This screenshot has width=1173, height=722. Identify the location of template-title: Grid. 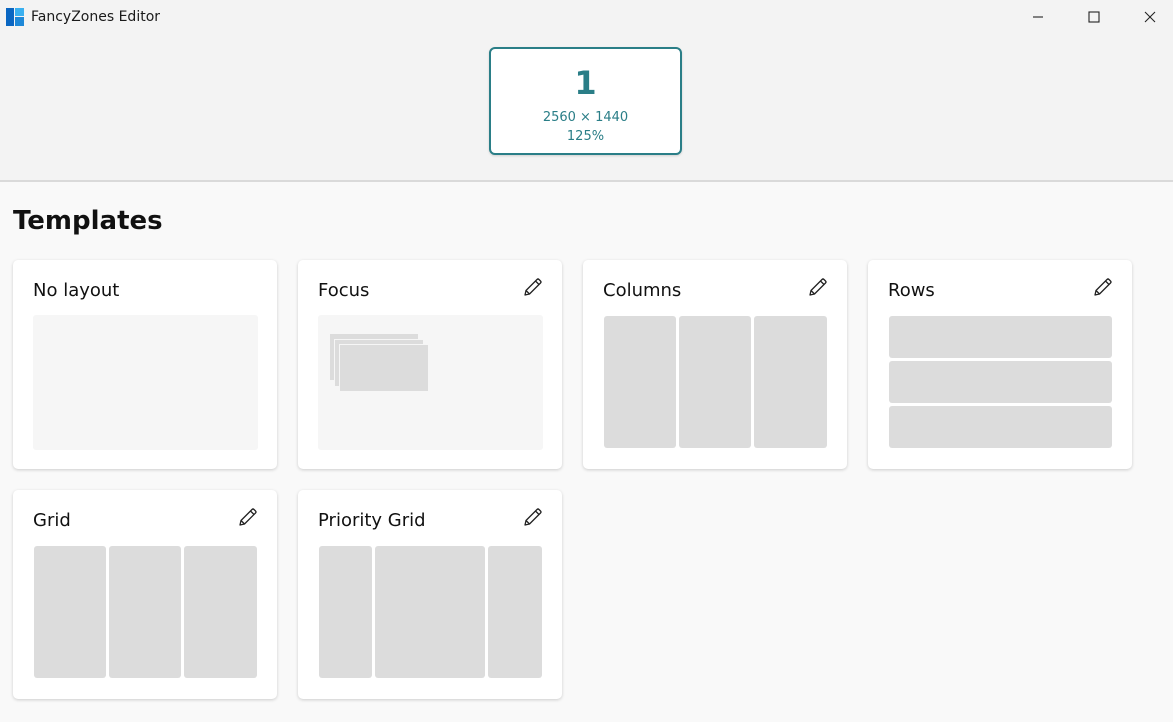
(52, 520).